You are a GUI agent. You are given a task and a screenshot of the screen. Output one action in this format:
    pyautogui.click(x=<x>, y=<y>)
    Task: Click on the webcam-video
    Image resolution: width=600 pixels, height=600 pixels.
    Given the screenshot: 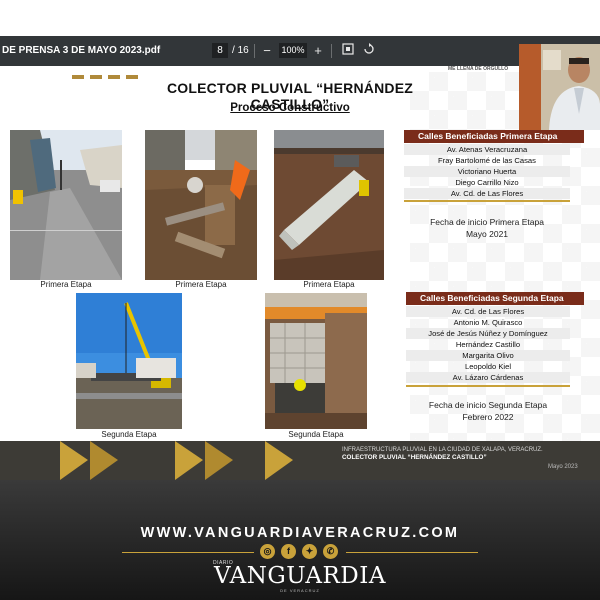 What is the action you would take?
    pyautogui.click(x=559, y=87)
    